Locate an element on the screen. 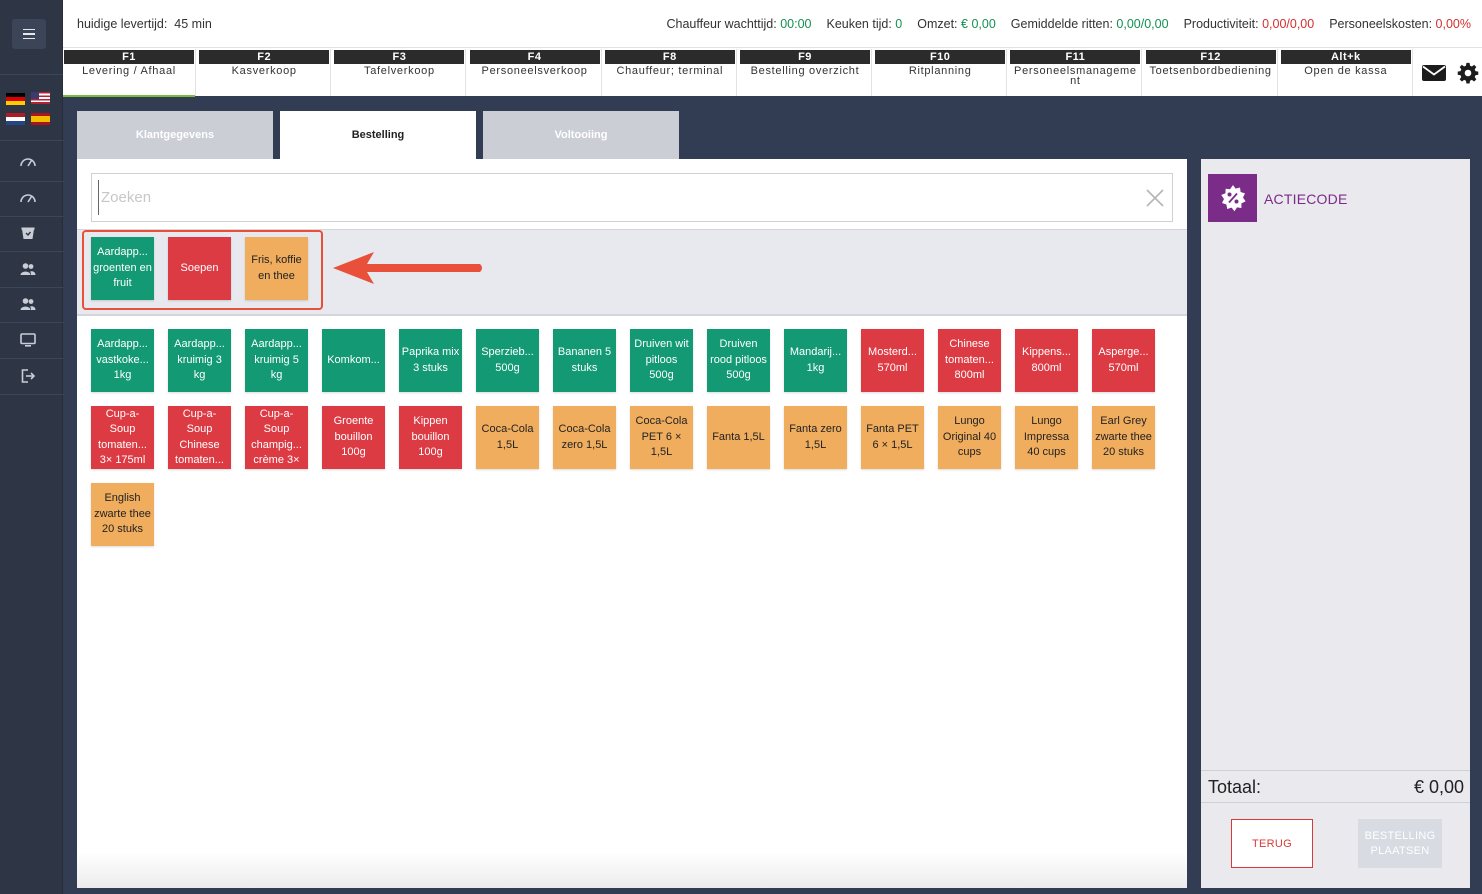 The width and height of the screenshot is (1482, 894). category-tile: Aardapp... groenten en fruit is located at coordinates (122, 268).